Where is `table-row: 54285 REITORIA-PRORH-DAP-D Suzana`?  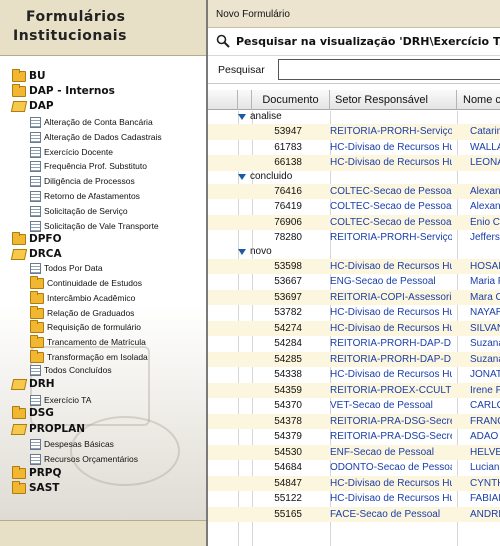 table-row: 54285 REITORIA-PRORH-DAP-D Suzana is located at coordinates (354, 359).